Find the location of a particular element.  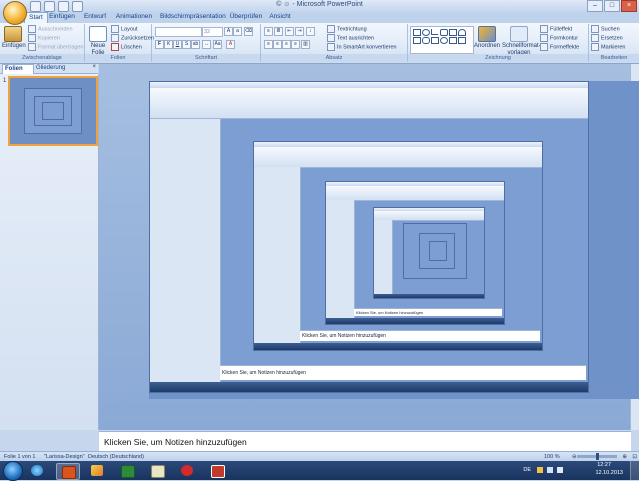

tab-gliederung: Gliederung is located at coordinates (56, 68).